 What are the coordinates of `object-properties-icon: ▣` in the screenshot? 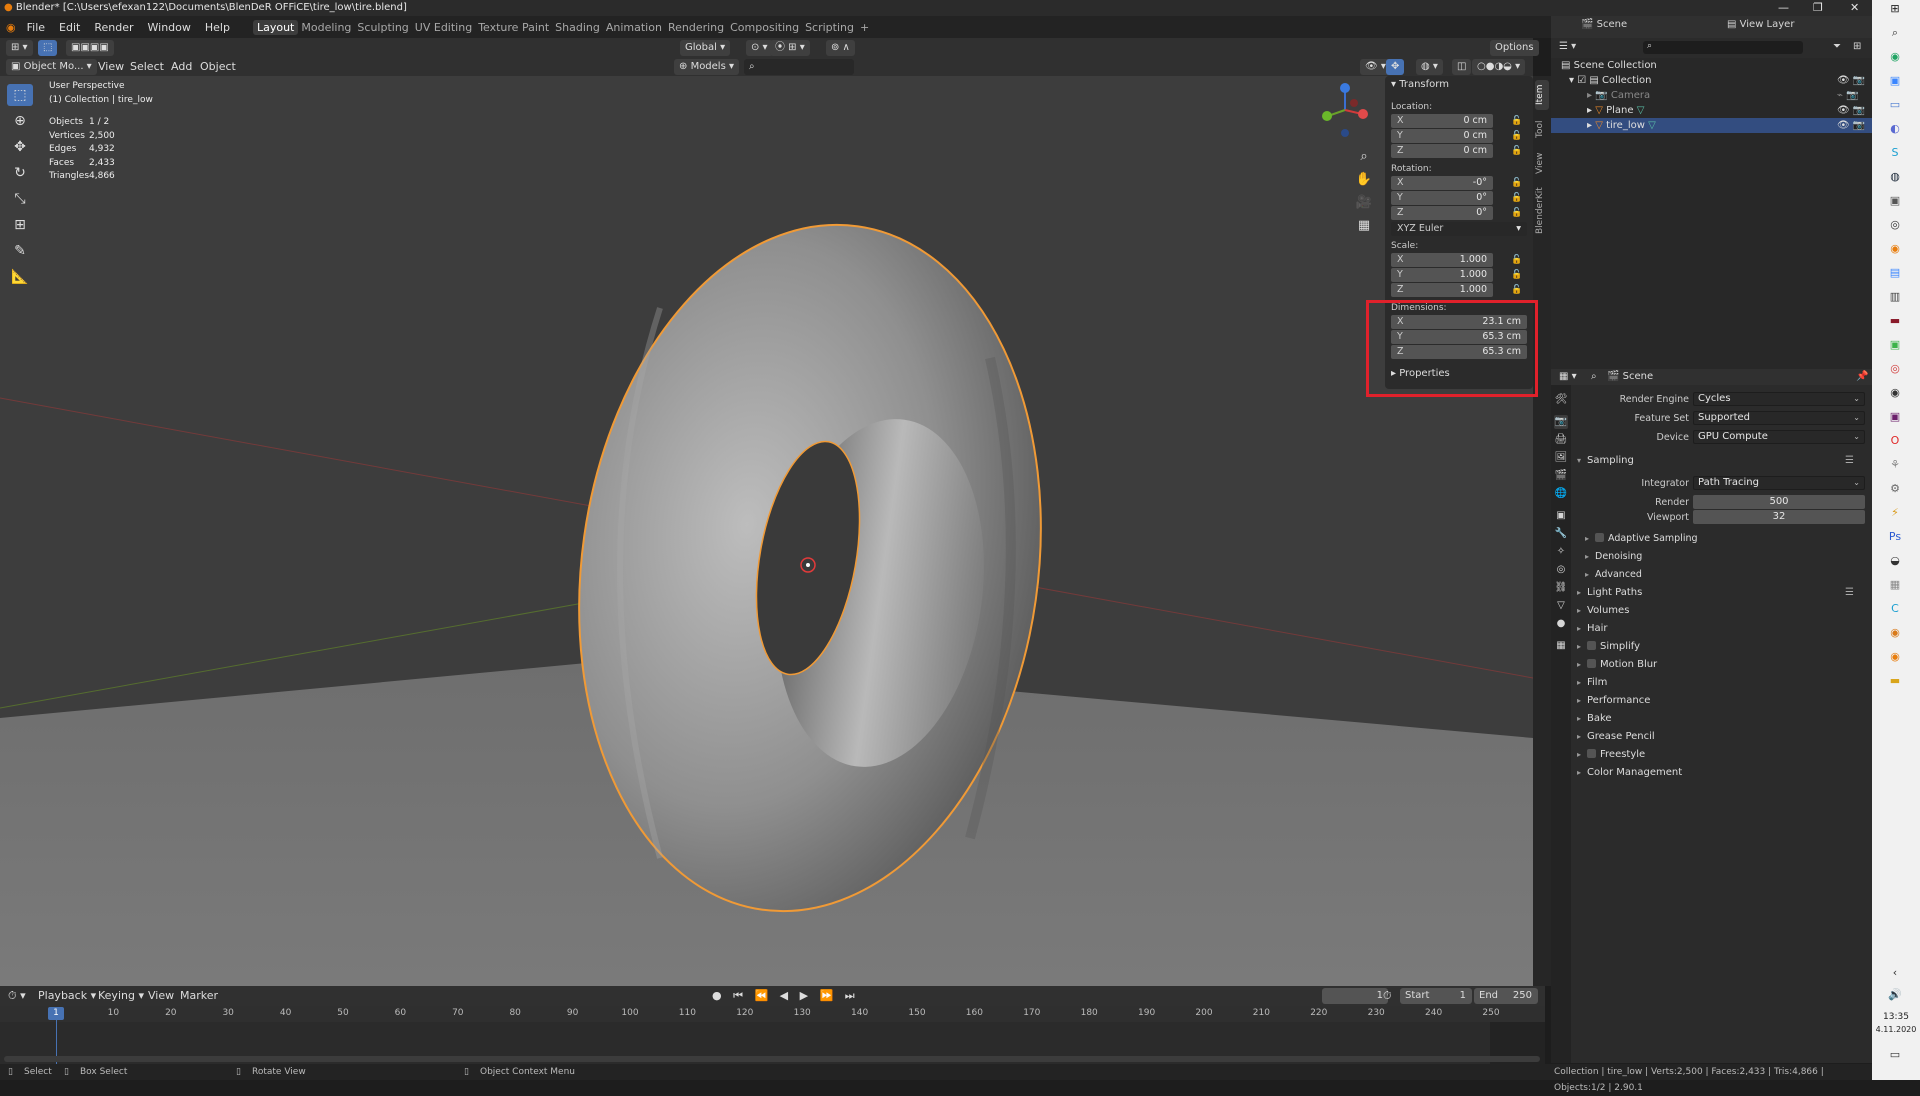 It's located at (1561, 516).